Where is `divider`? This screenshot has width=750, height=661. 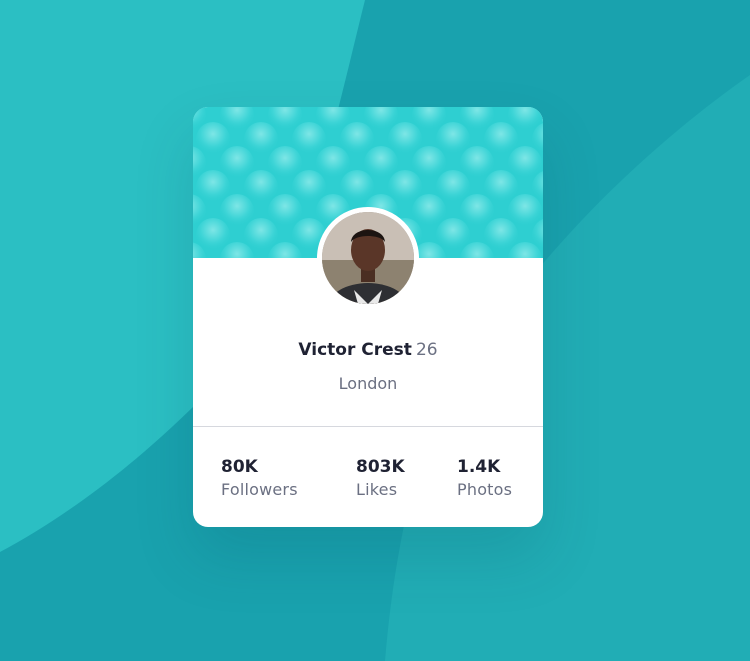
divider is located at coordinates (368, 426).